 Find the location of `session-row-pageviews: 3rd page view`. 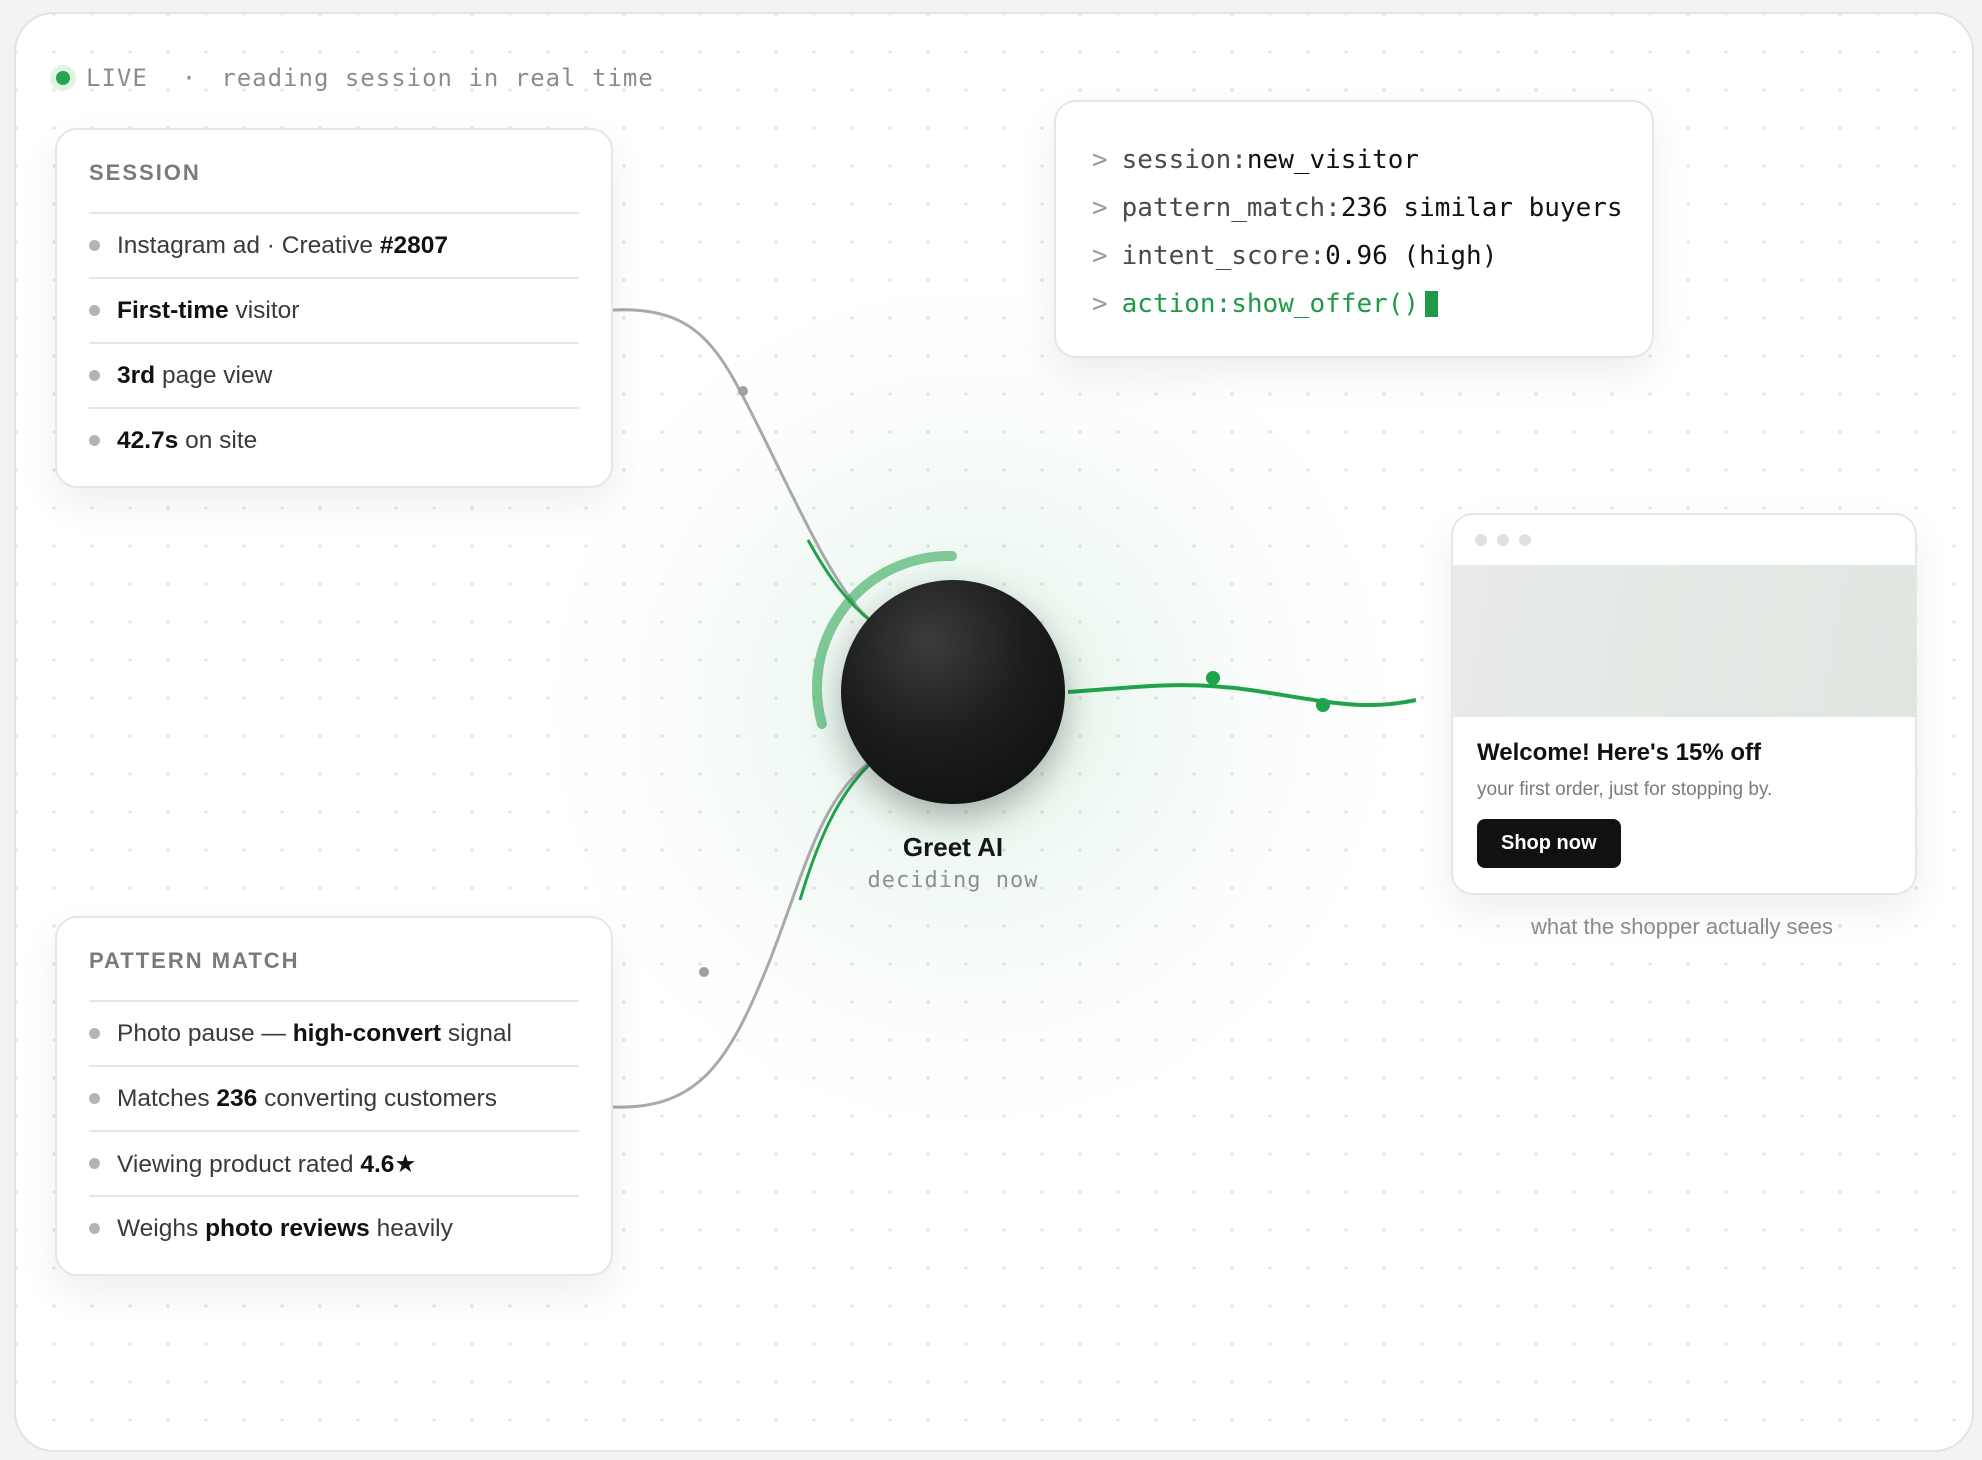

session-row-pageviews: 3rd page view is located at coordinates (334, 376).